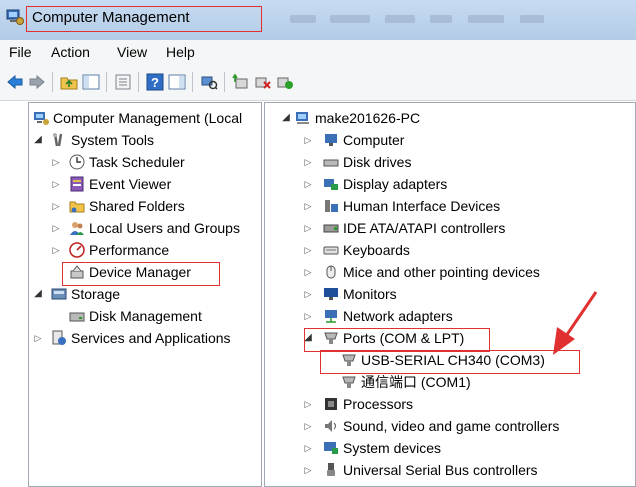 The height and width of the screenshot is (487, 636). I want to click on tree-label: Task Scheduler, so click(137, 162).